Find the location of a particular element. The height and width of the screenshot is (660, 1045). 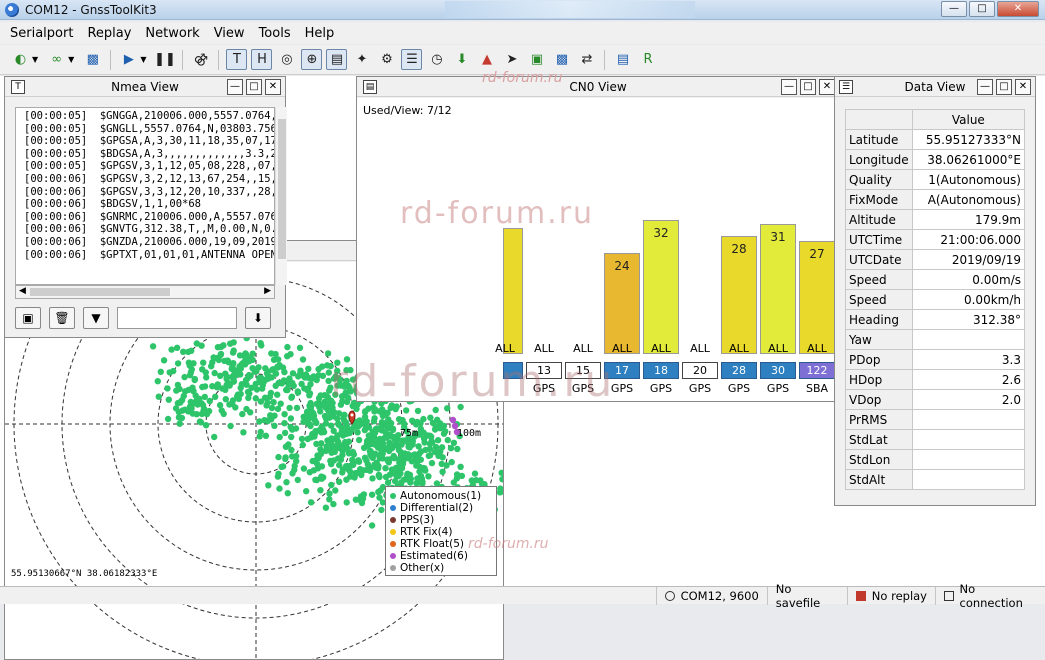

ring-label-75m: 75m is located at coordinates (409, 433).